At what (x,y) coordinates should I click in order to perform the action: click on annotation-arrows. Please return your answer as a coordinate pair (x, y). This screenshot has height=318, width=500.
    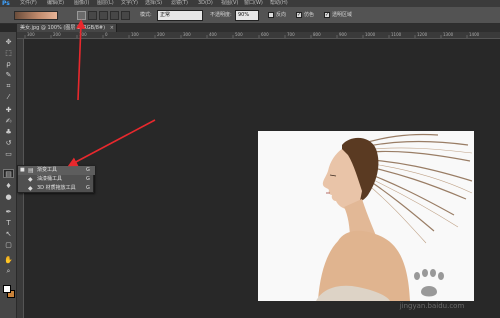
    Looking at the image, I should click on (111, 93).